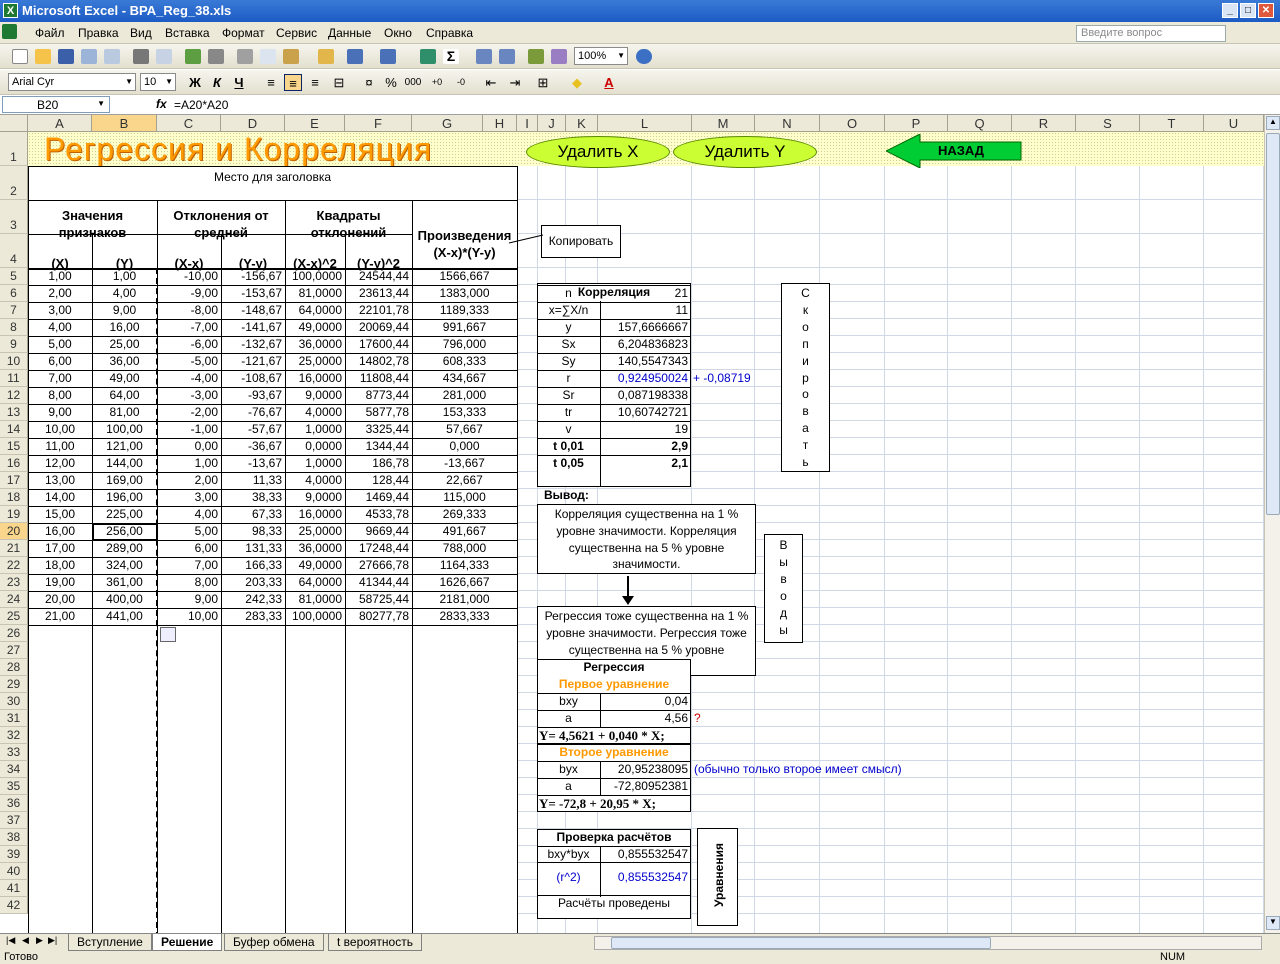 The width and height of the screenshot is (1280, 964). What do you see at coordinates (14, 429) in the screenshot?
I see `row-header-14: 14` at bounding box center [14, 429].